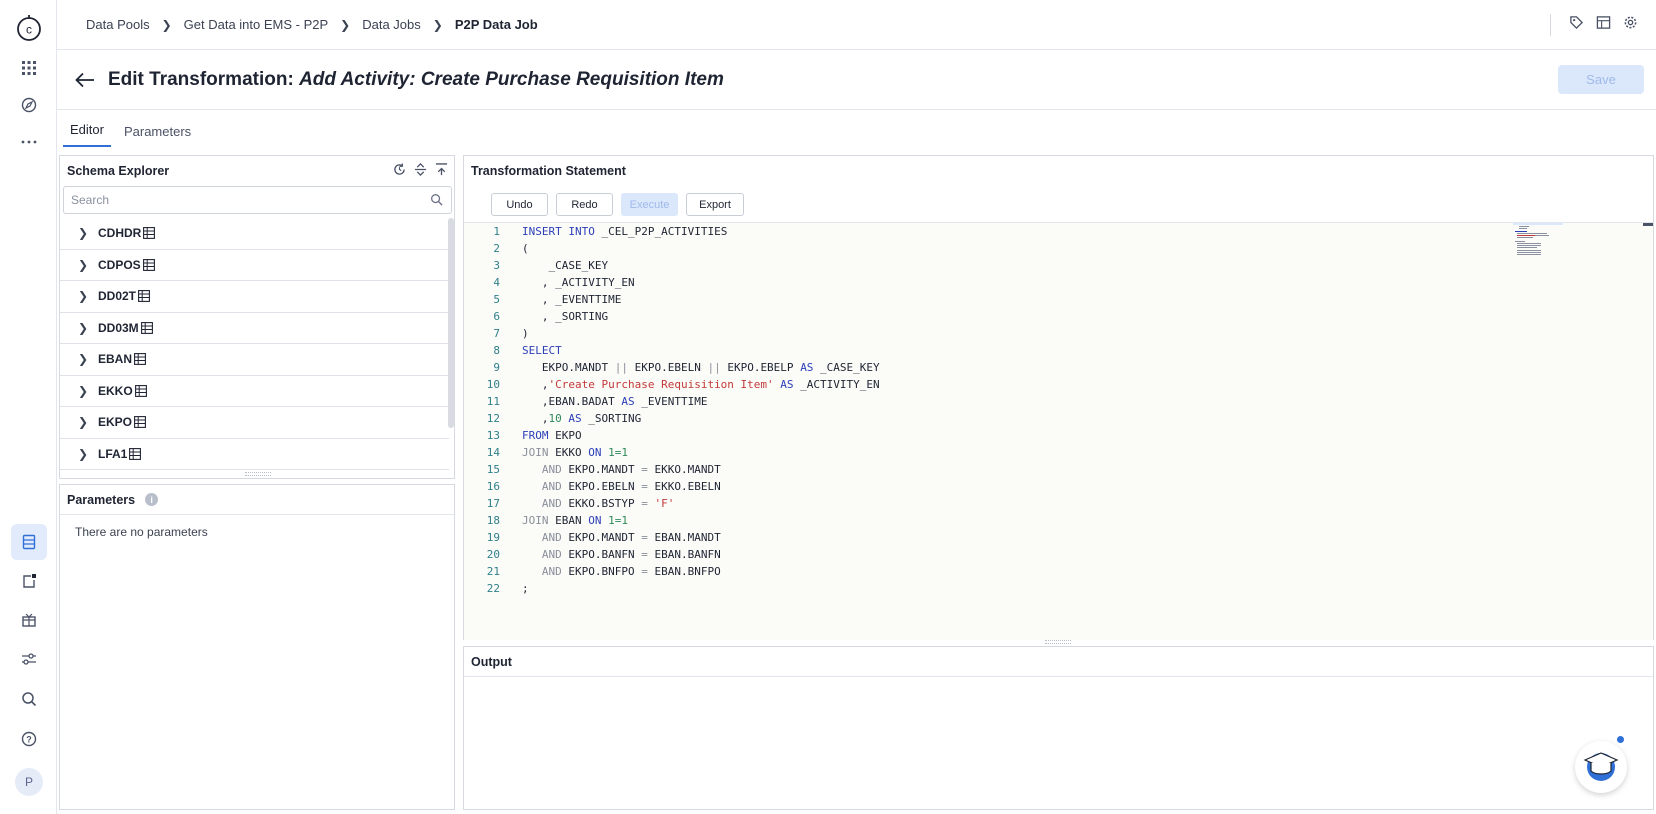  Describe the element at coordinates (451, 323) in the screenshot. I see `schema-scrollbar` at that location.